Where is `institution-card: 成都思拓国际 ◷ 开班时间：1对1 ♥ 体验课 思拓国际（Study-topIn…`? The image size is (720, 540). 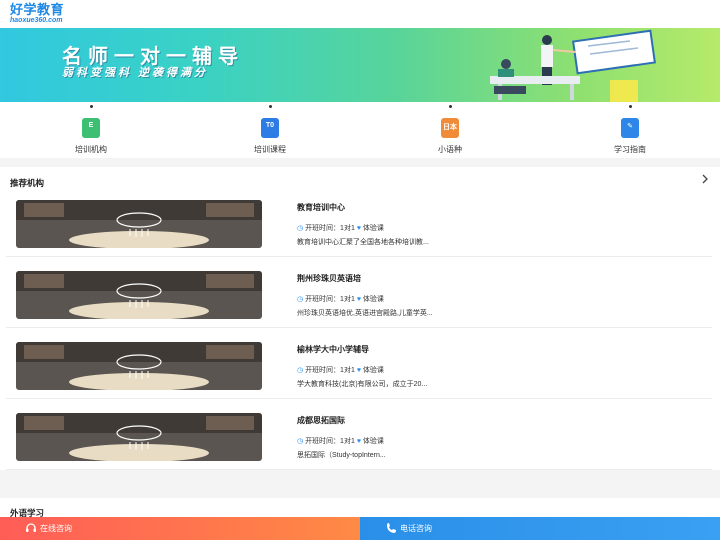 institution-card: 成都思拓国际 ◷ 开班时间：1对1 ♥ 体验课 思拓国际（Study-topIn… is located at coordinates (359, 435).